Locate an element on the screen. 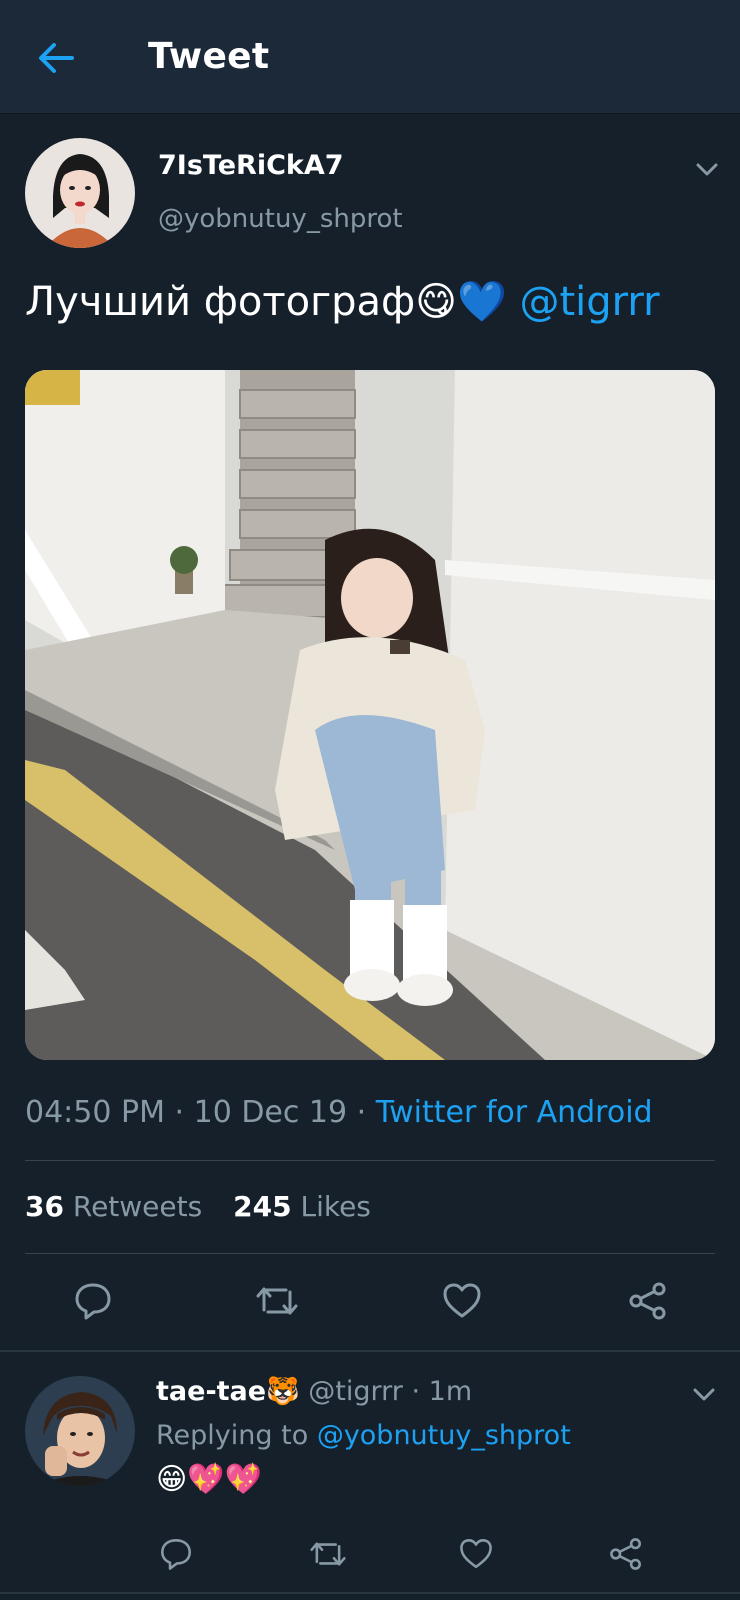 The image size is (740, 1600). tweet-time: 04:50 PM is located at coordinates (95, 1112).